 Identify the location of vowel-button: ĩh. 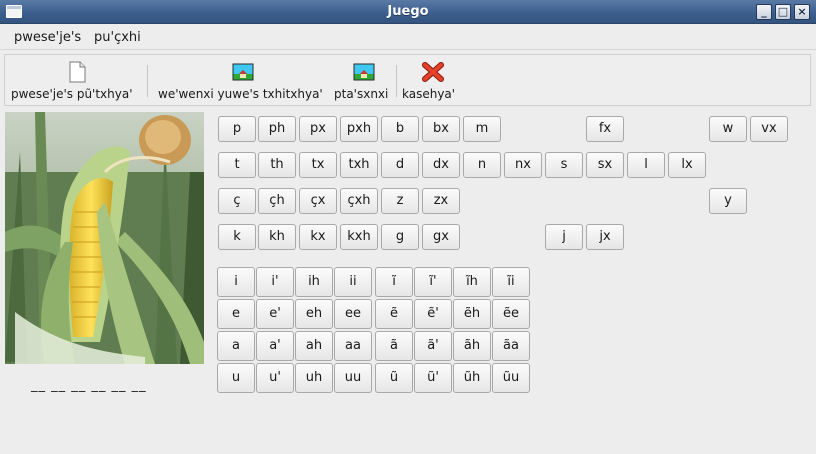
(472, 282).